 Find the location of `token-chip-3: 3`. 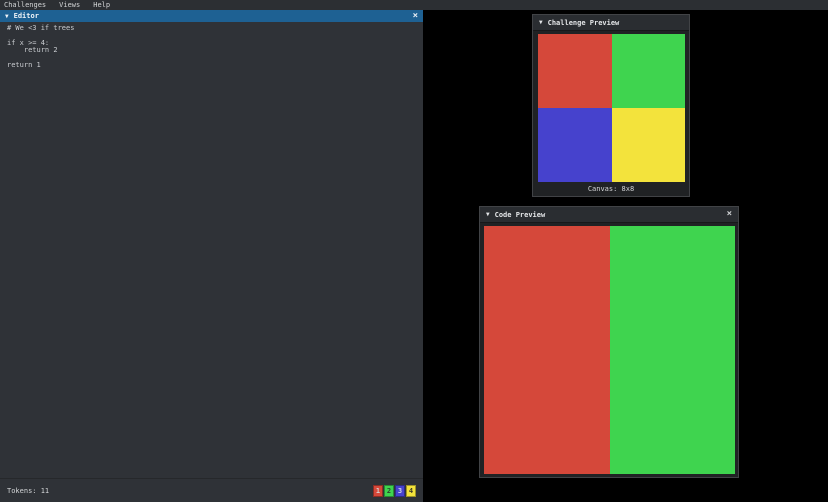

token-chip-3: 3 is located at coordinates (400, 490).